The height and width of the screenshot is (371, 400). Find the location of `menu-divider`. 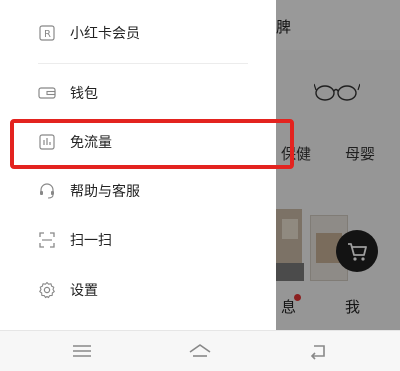

menu-divider is located at coordinates (143, 63).